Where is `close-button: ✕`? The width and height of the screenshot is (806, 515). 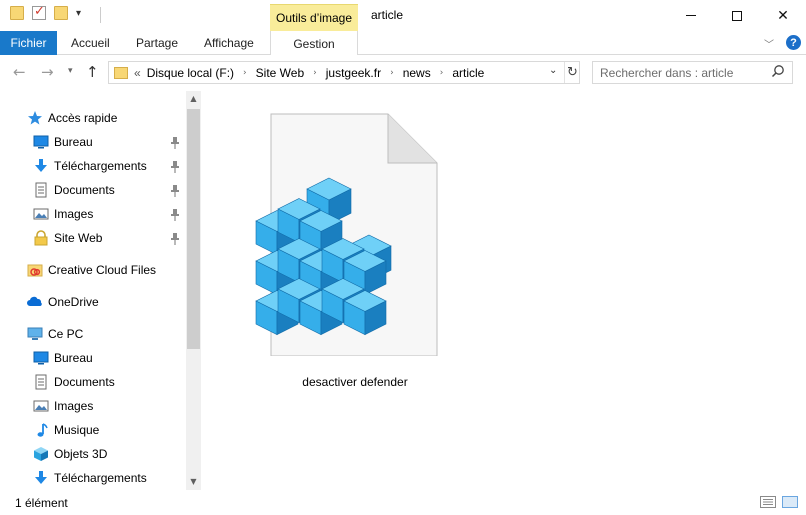 close-button: ✕ is located at coordinates (783, 15).